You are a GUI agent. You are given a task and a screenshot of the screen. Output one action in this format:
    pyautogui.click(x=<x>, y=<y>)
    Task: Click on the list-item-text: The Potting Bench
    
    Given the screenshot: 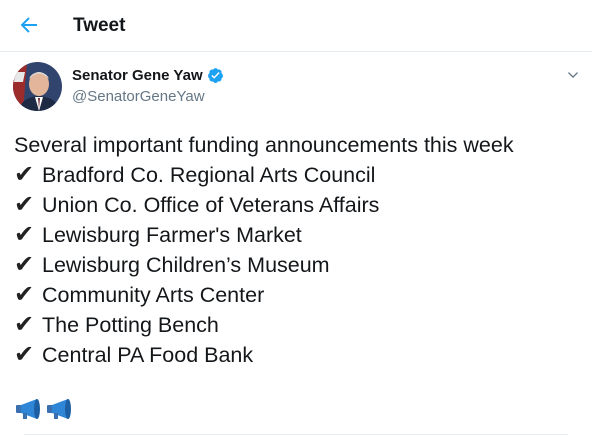 What is the action you would take?
    pyautogui.click(x=130, y=325)
    